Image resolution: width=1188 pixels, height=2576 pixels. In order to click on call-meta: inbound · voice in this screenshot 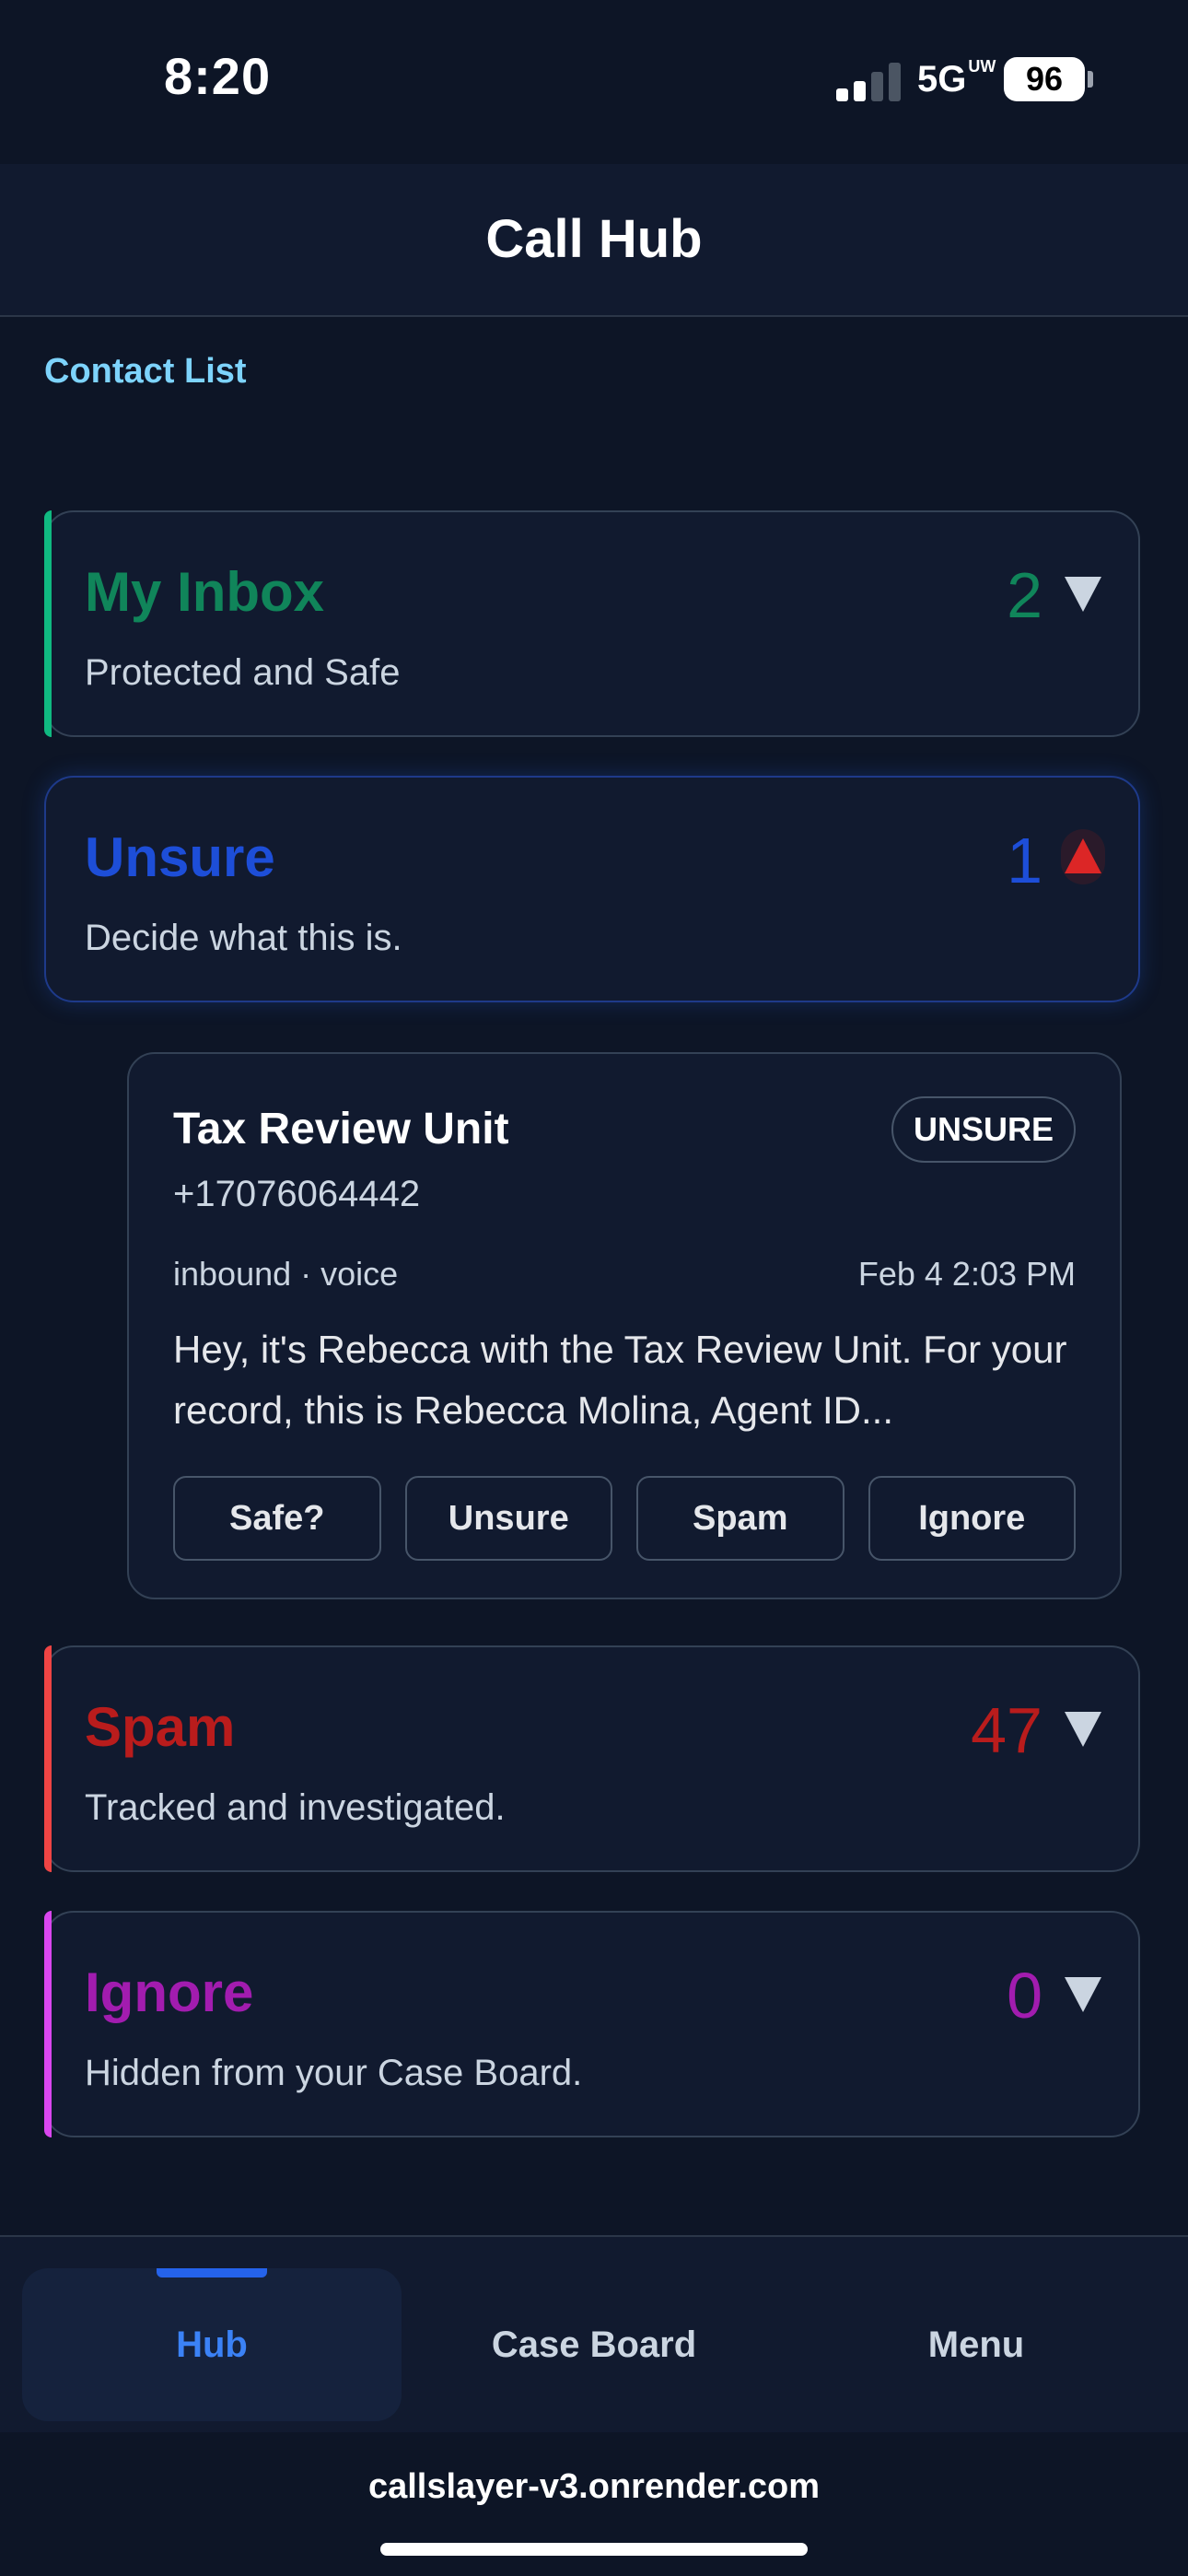, I will do `click(286, 1274)`.